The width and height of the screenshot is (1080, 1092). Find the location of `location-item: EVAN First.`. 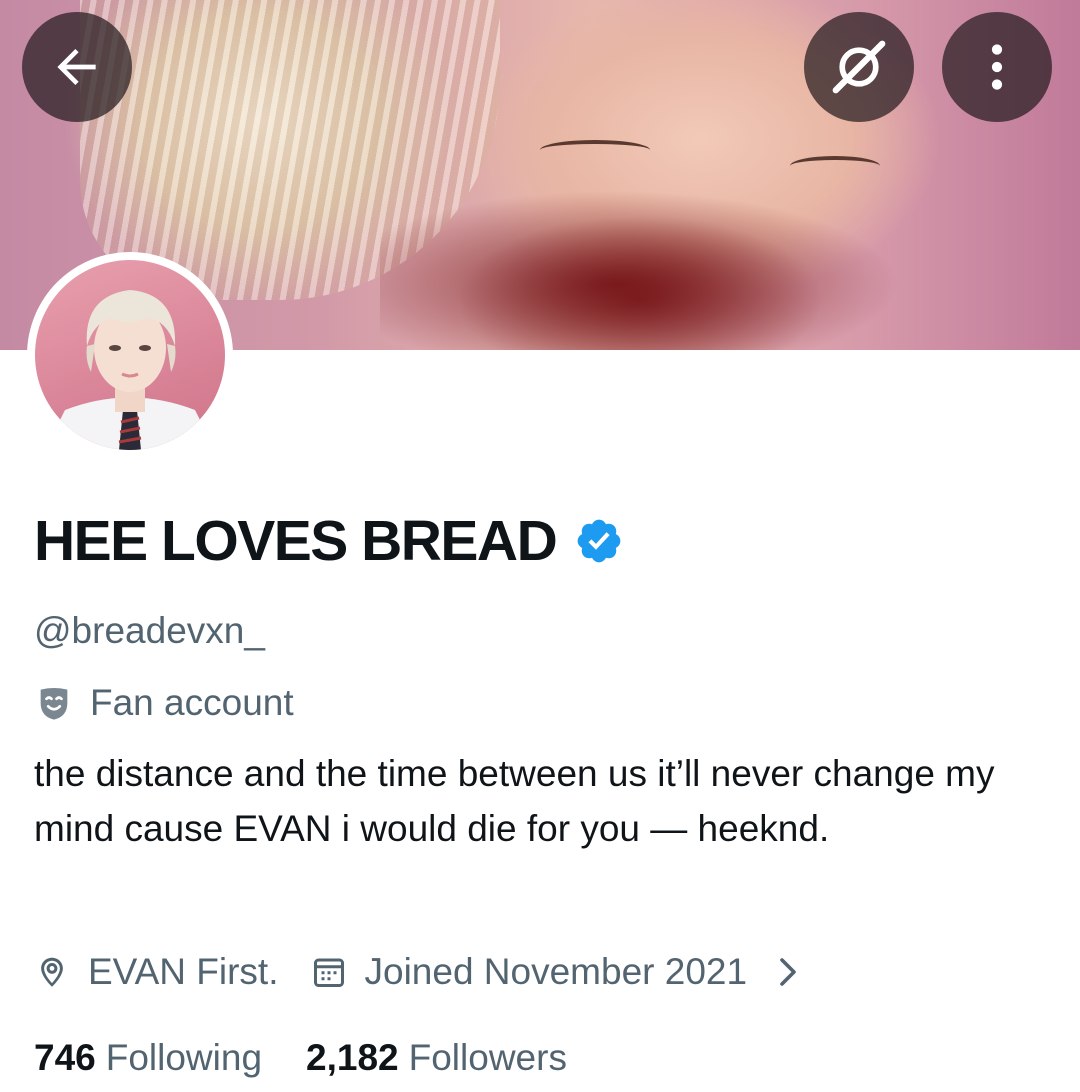

location-item: EVAN First. is located at coordinates (156, 972).